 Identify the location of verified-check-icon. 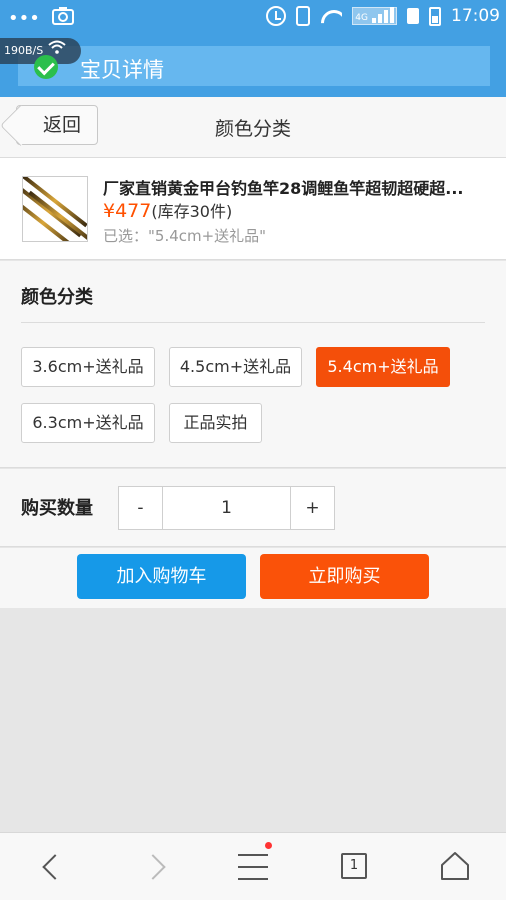
(46, 67).